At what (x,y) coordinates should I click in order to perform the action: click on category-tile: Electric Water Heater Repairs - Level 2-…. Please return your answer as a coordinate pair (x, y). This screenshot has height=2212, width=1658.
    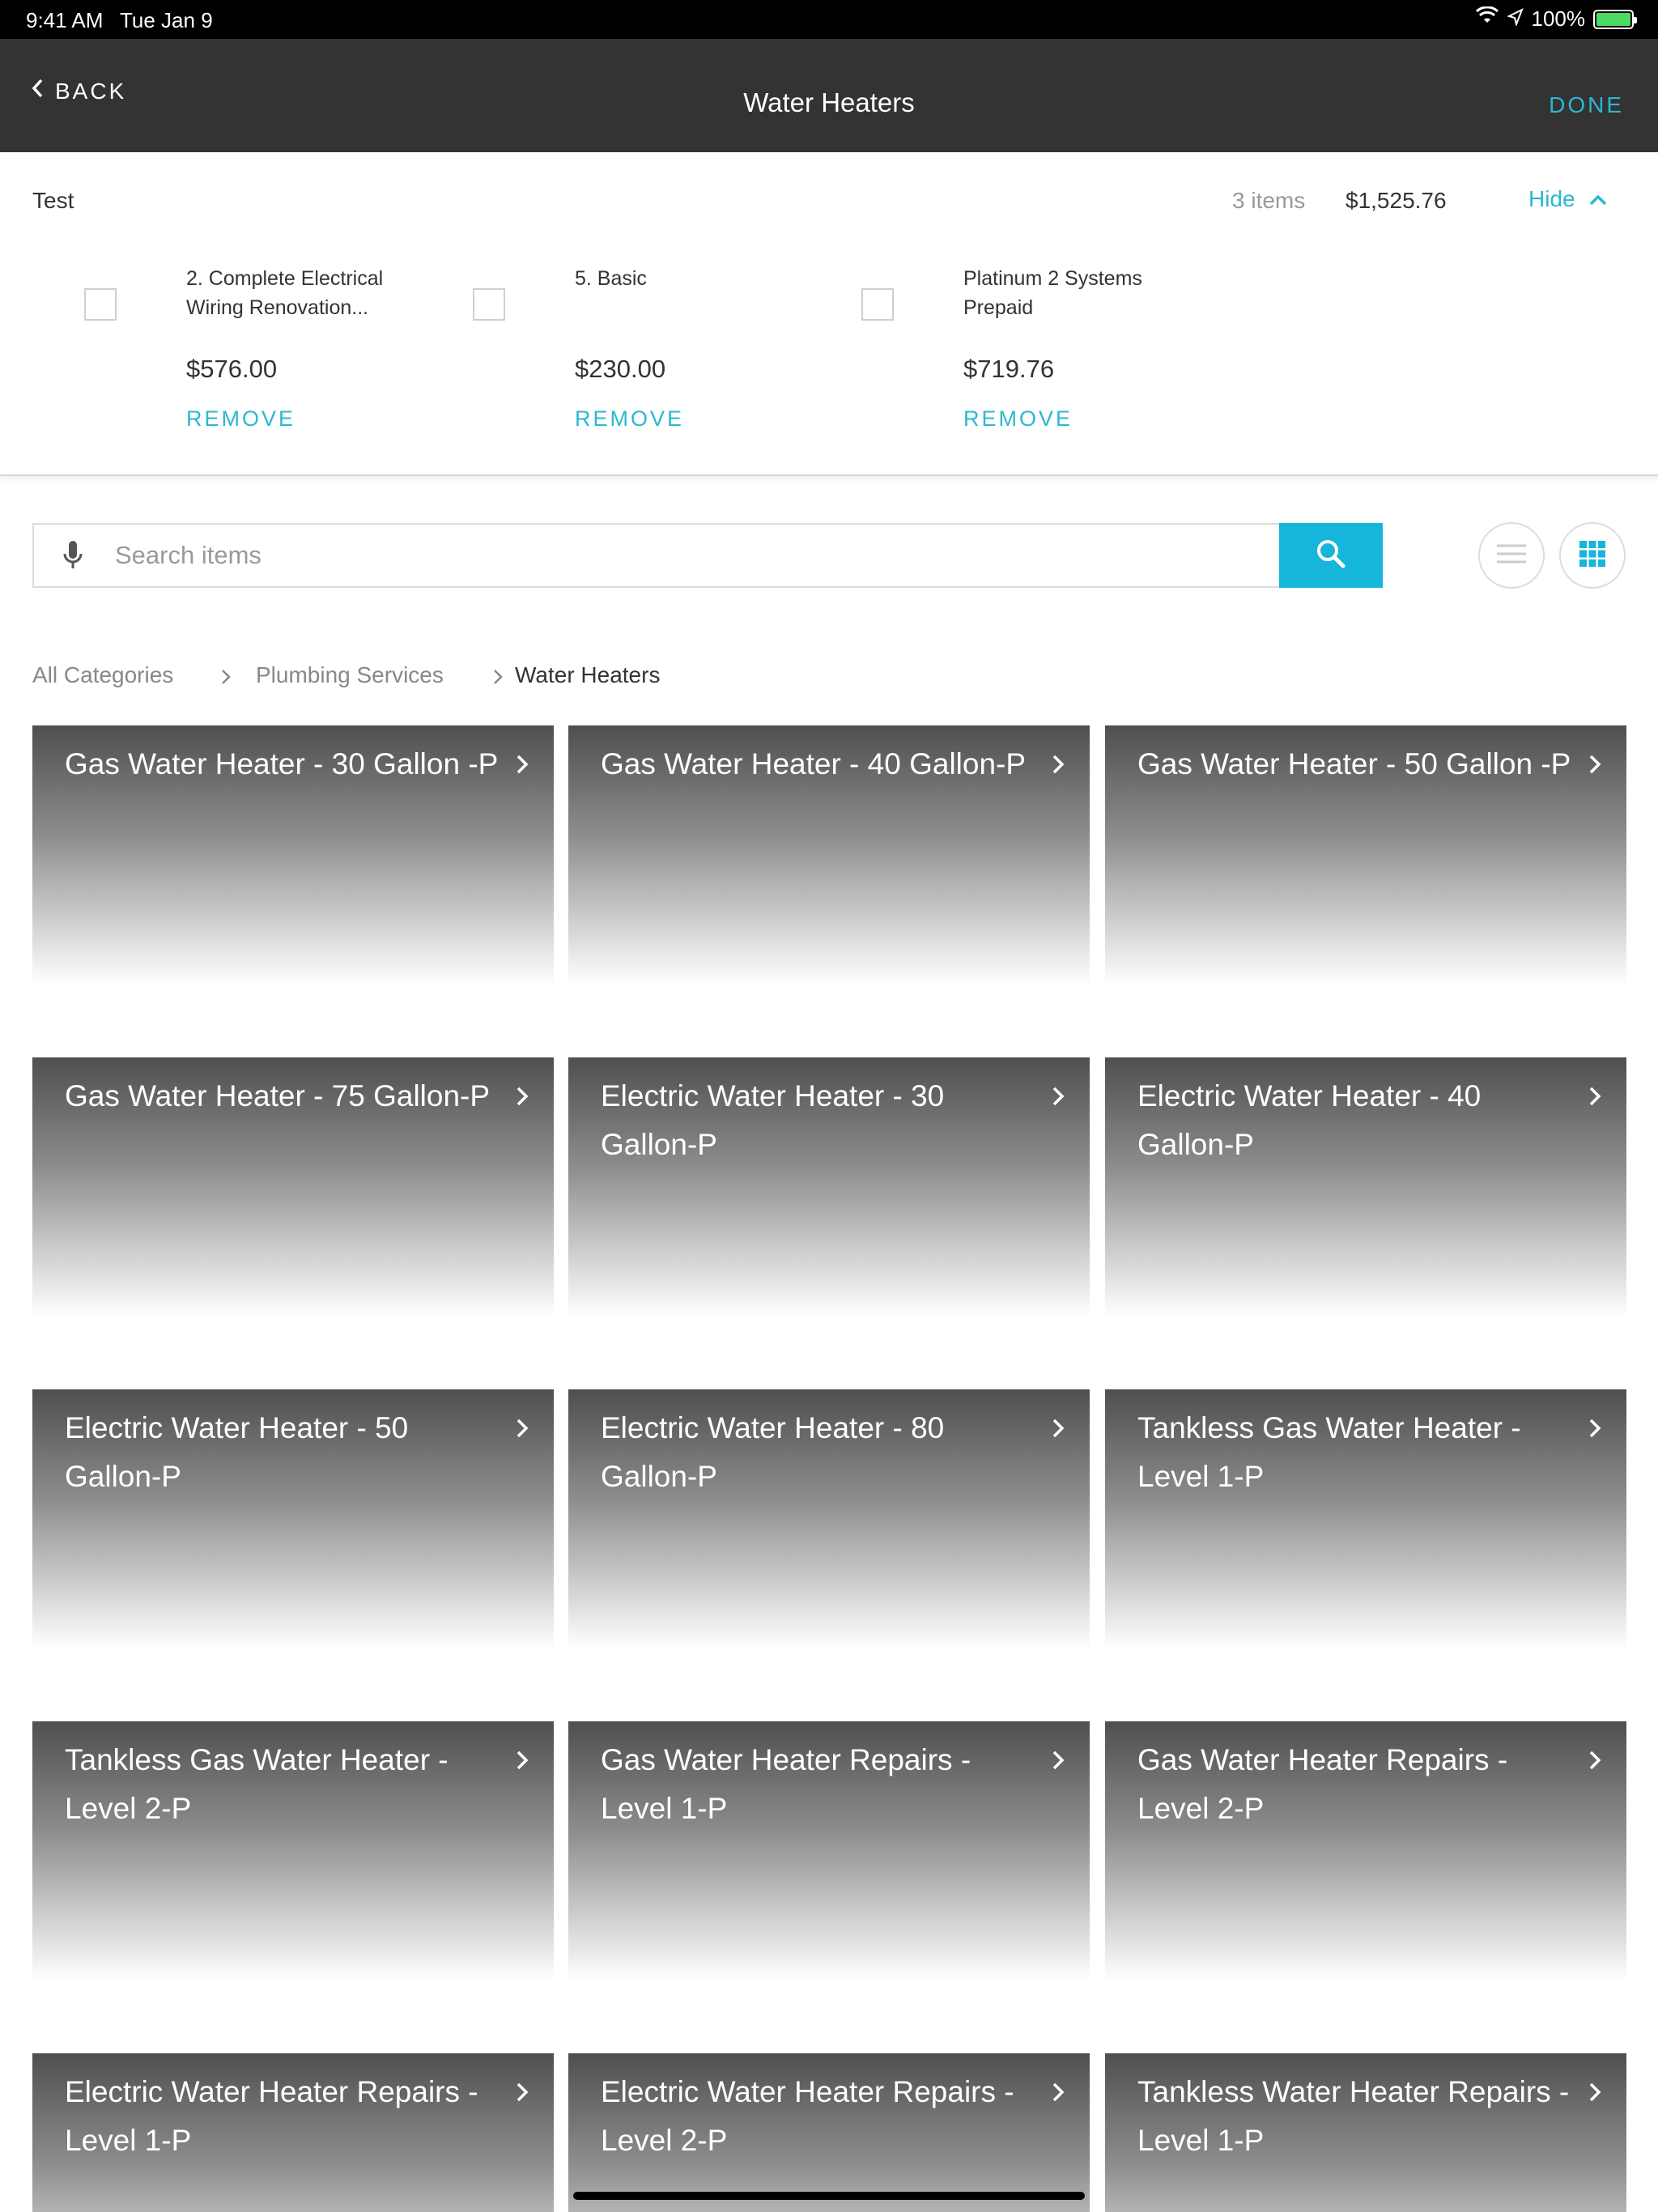
    Looking at the image, I should click on (829, 2132).